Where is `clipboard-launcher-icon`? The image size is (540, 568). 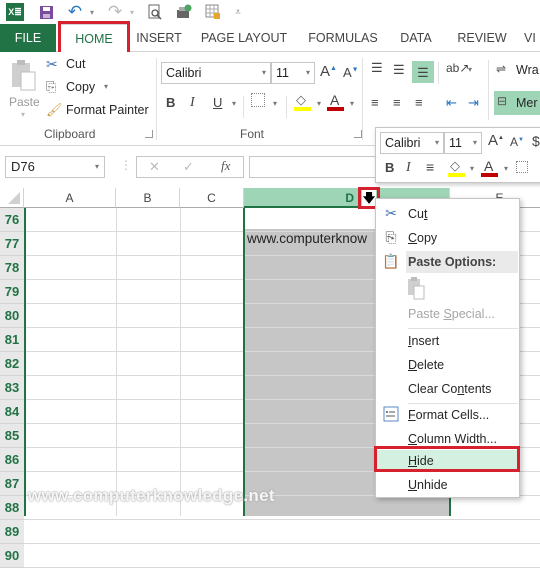 clipboard-launcher-icon is located at coordinates (149, 134).